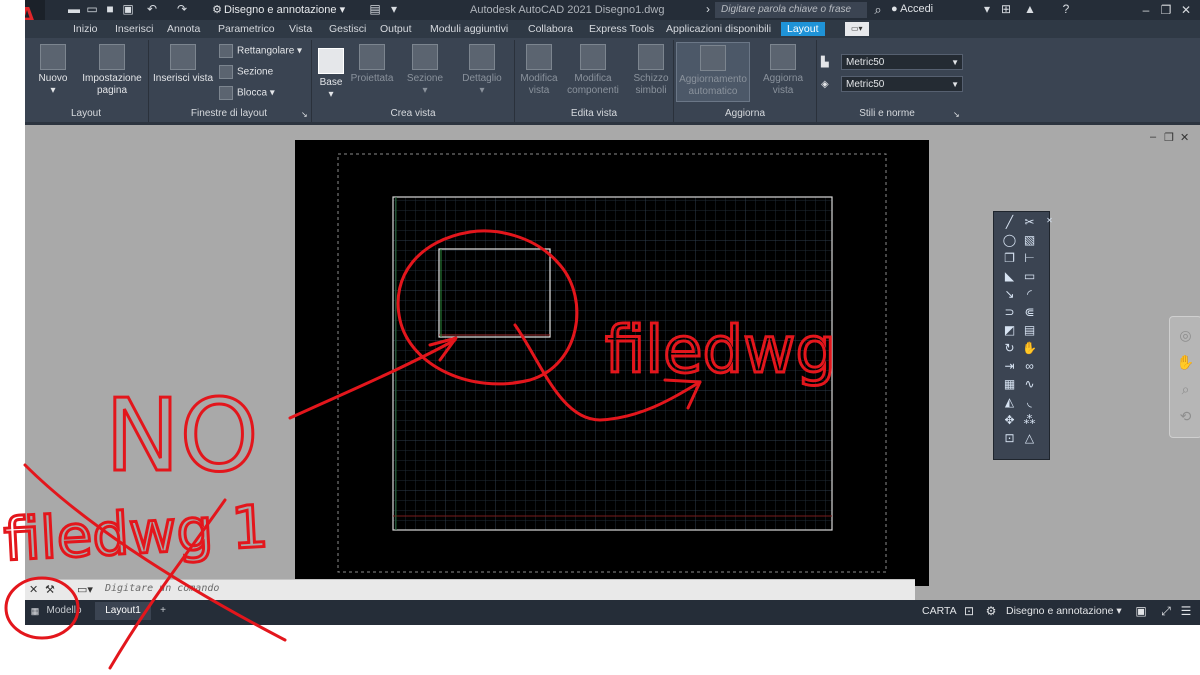 The width and height of the screenshot is (1200, 675). What do you see at coordinates (487, 307) in the screenshot?
I see `markup-circle` at bounding box center [487, 307].